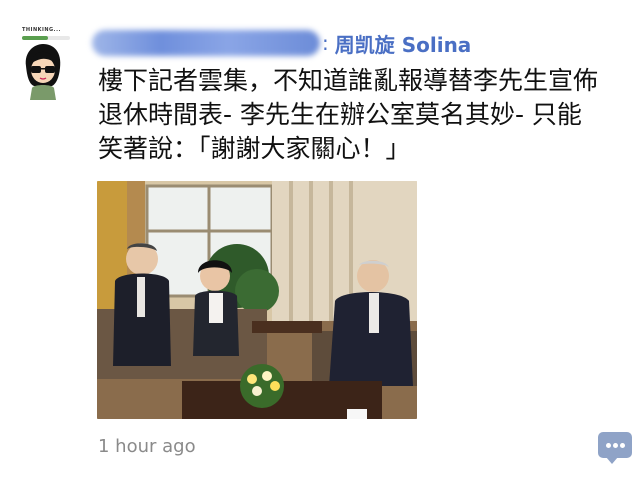 The height and width of the screenshot is (485, 637). I want to click on redacted-name, so click(206, 43).